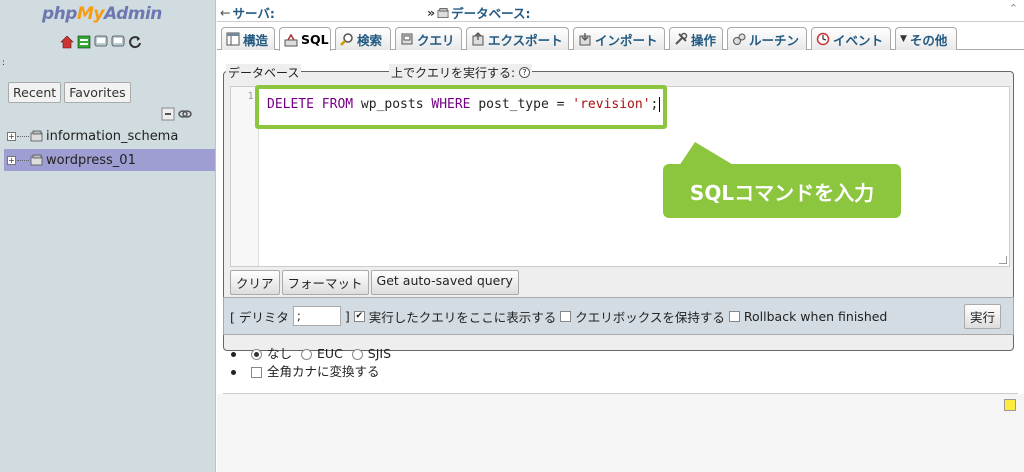  Describe the element at coordinates (67, 42) in the screenshot. I see `home-icon` at that location.